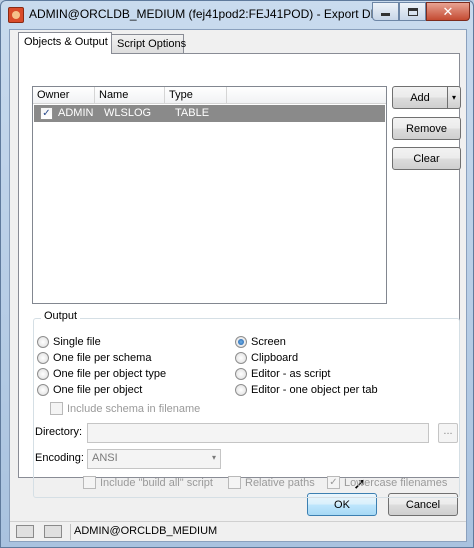  What do you see at coordinates (110, 374) in the screenshot?
I see `radio-label: One file per object type` at bounding box center [110, 374].